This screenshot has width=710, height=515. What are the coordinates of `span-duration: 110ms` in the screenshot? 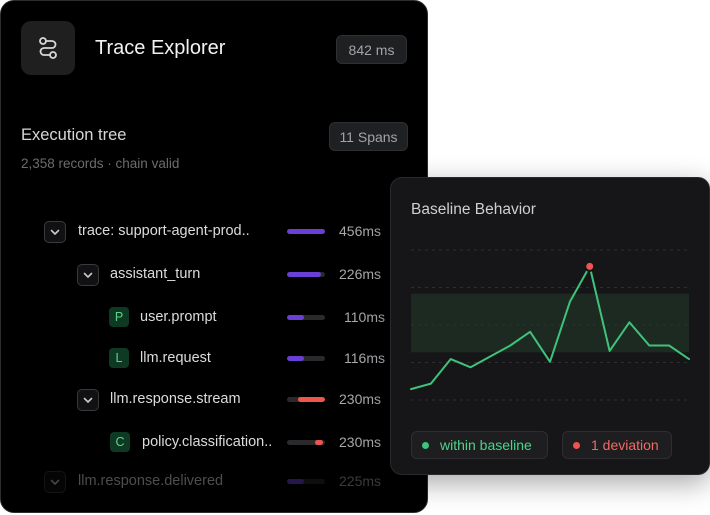 It's located at (364, 317).